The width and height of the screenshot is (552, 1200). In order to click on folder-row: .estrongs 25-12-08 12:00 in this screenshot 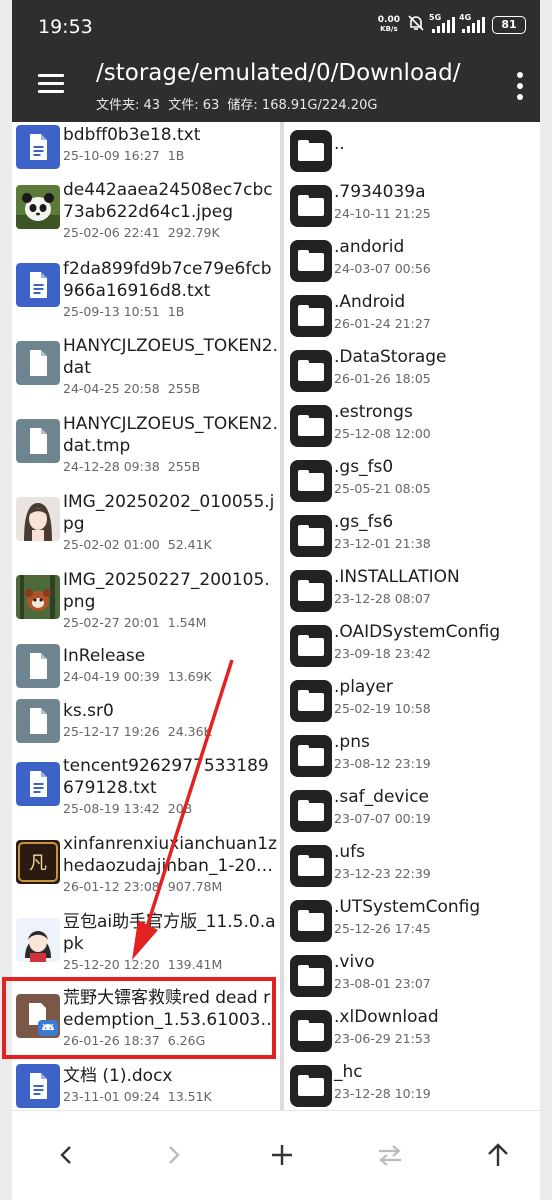, I will do `click(412, 426)`.